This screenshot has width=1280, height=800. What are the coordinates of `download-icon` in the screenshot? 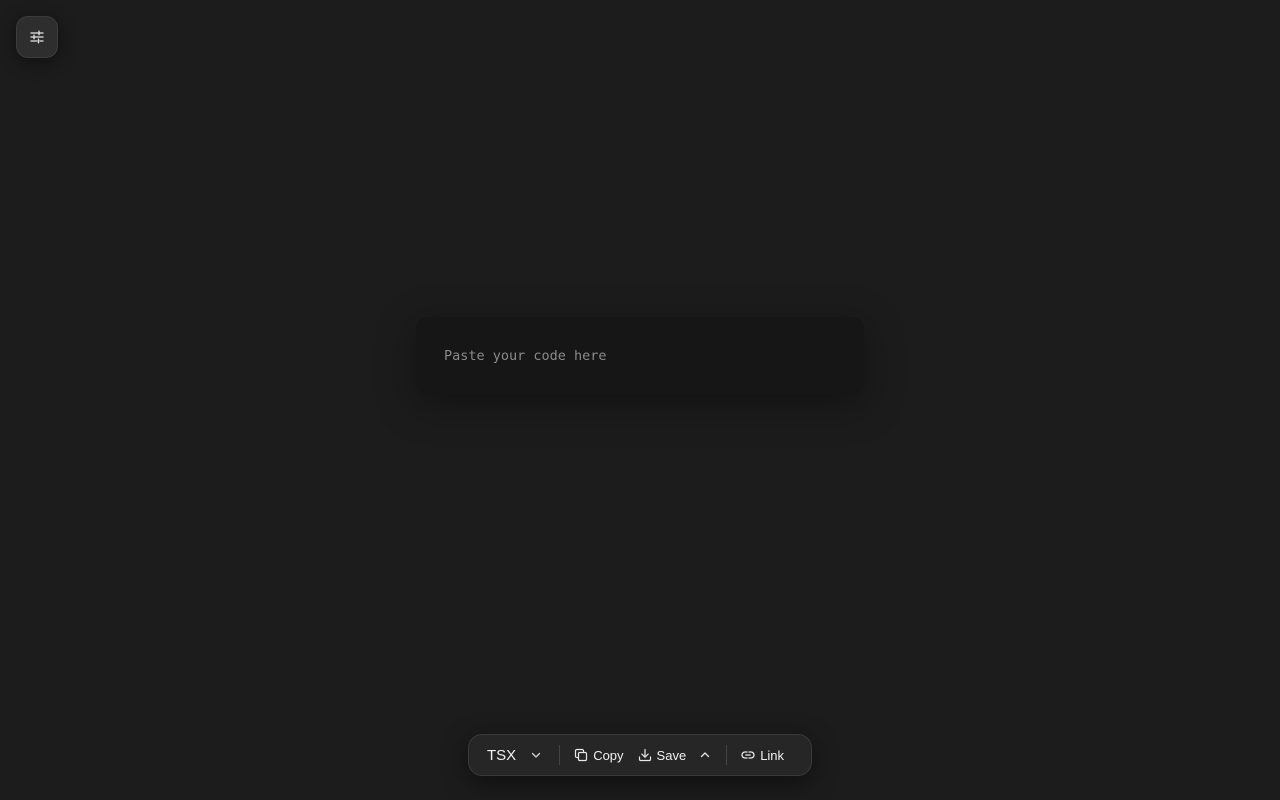 It's located at (645, 755).